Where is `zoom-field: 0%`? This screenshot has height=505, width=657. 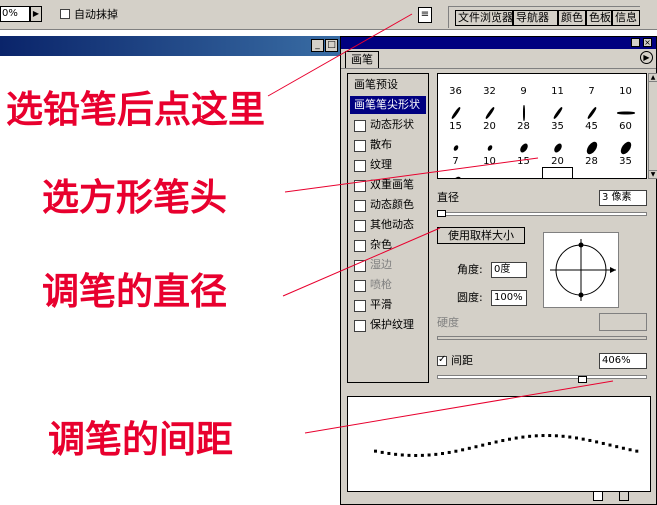
zoom-field: 0% is located at coordinates (15, 14).